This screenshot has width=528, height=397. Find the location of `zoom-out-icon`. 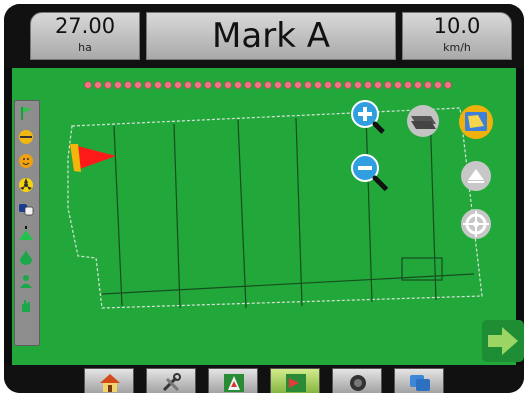

zoom-out-icon is located at coordinates (371, 174).